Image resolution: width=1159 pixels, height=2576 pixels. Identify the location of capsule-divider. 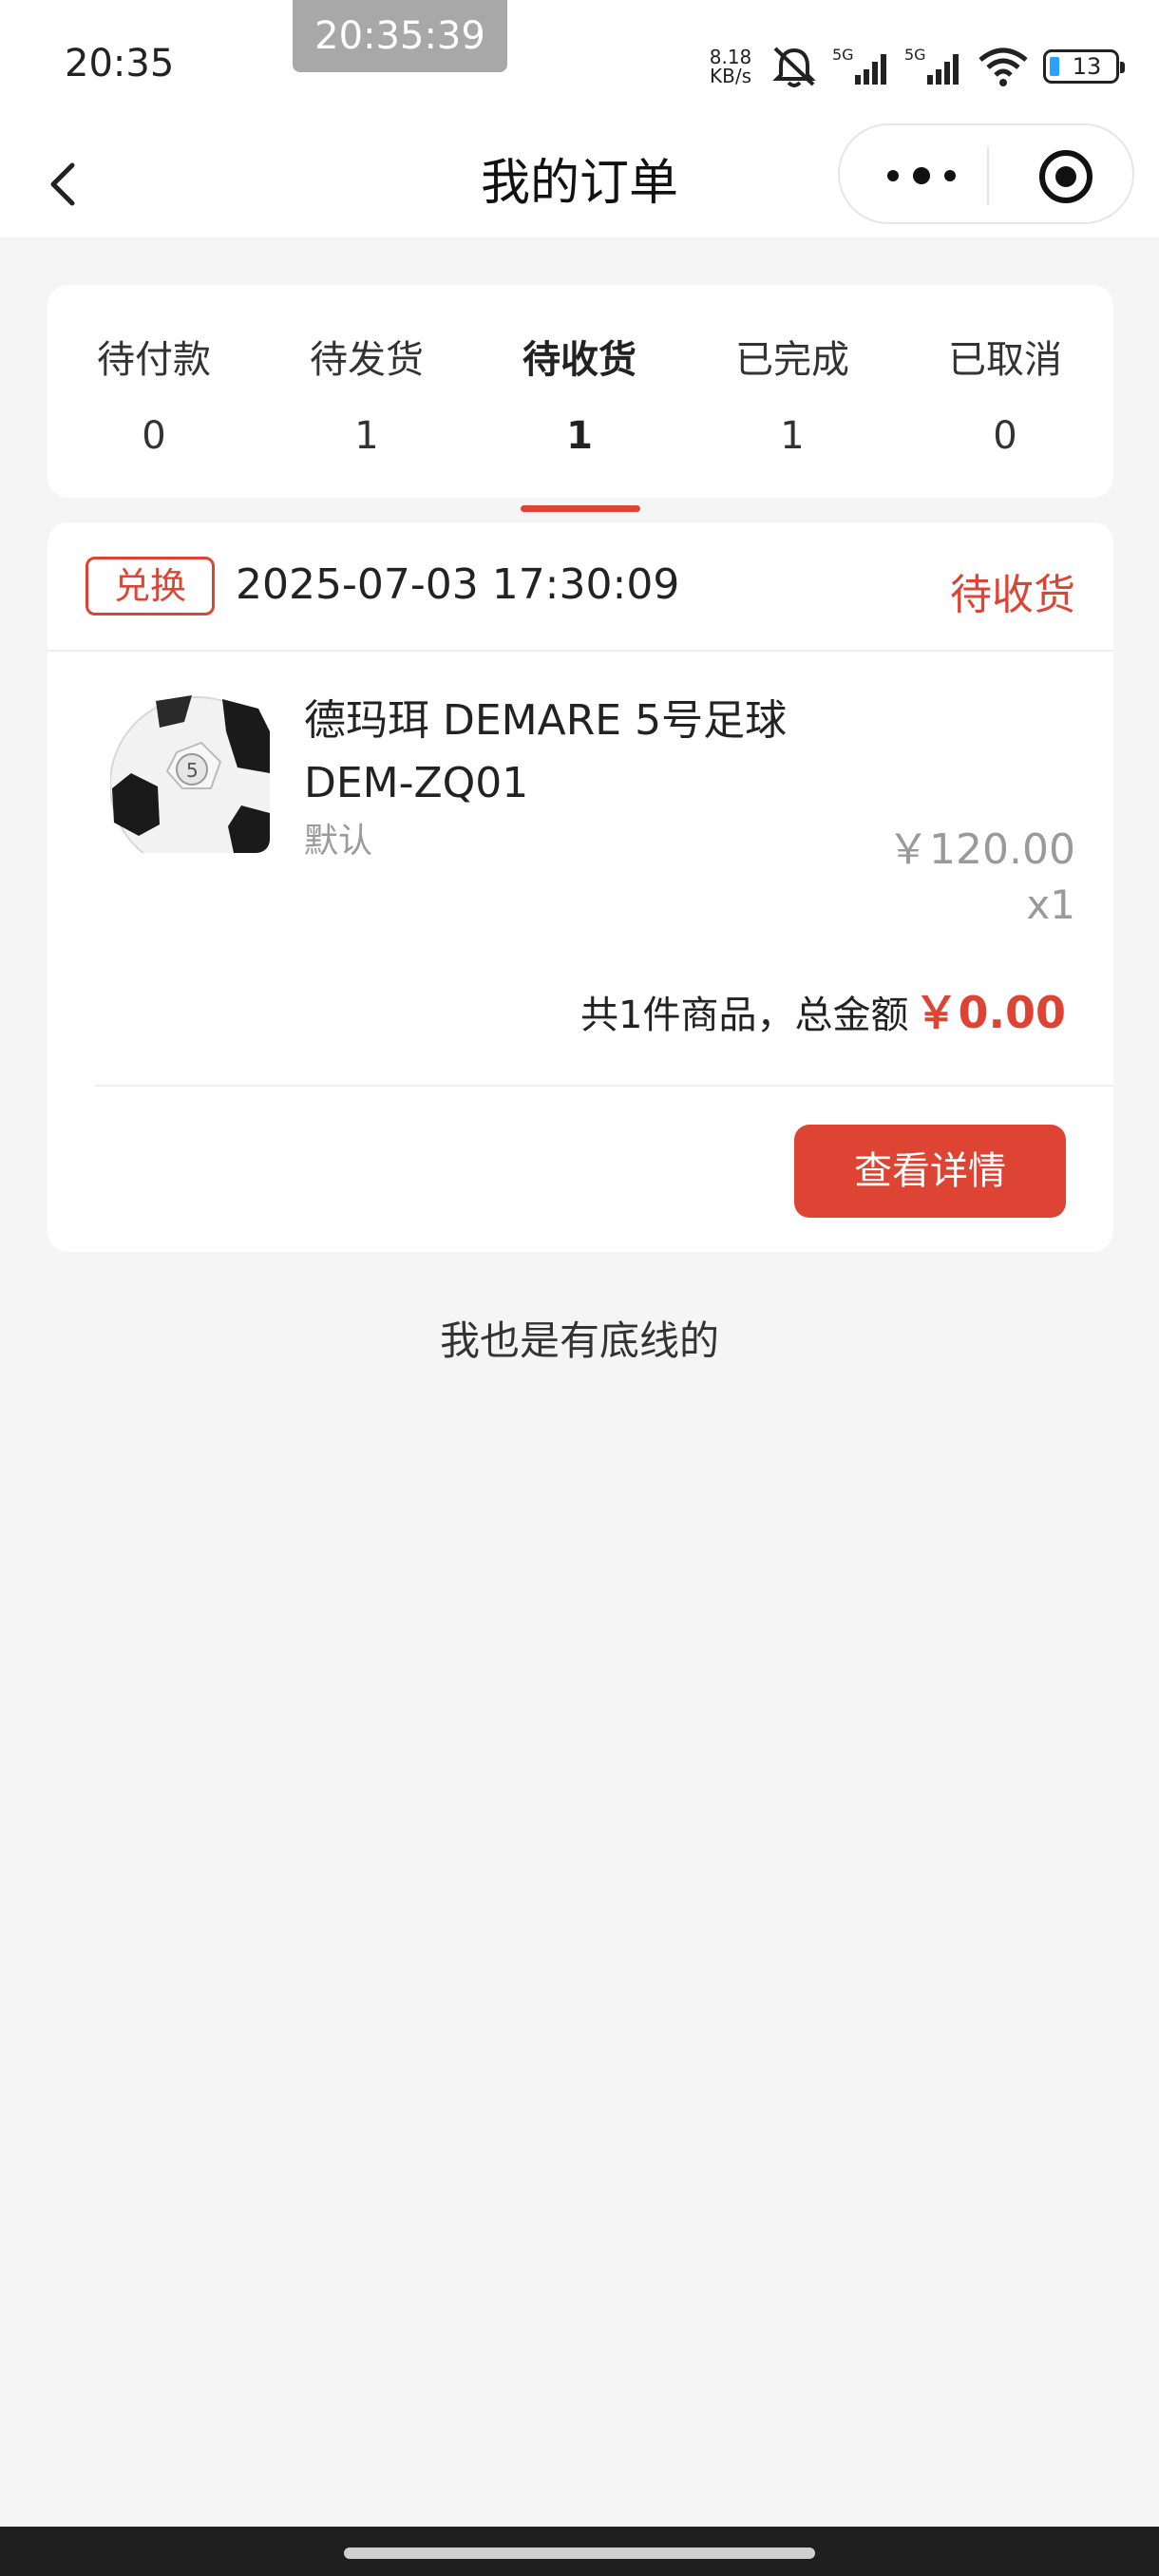
(988, 175).